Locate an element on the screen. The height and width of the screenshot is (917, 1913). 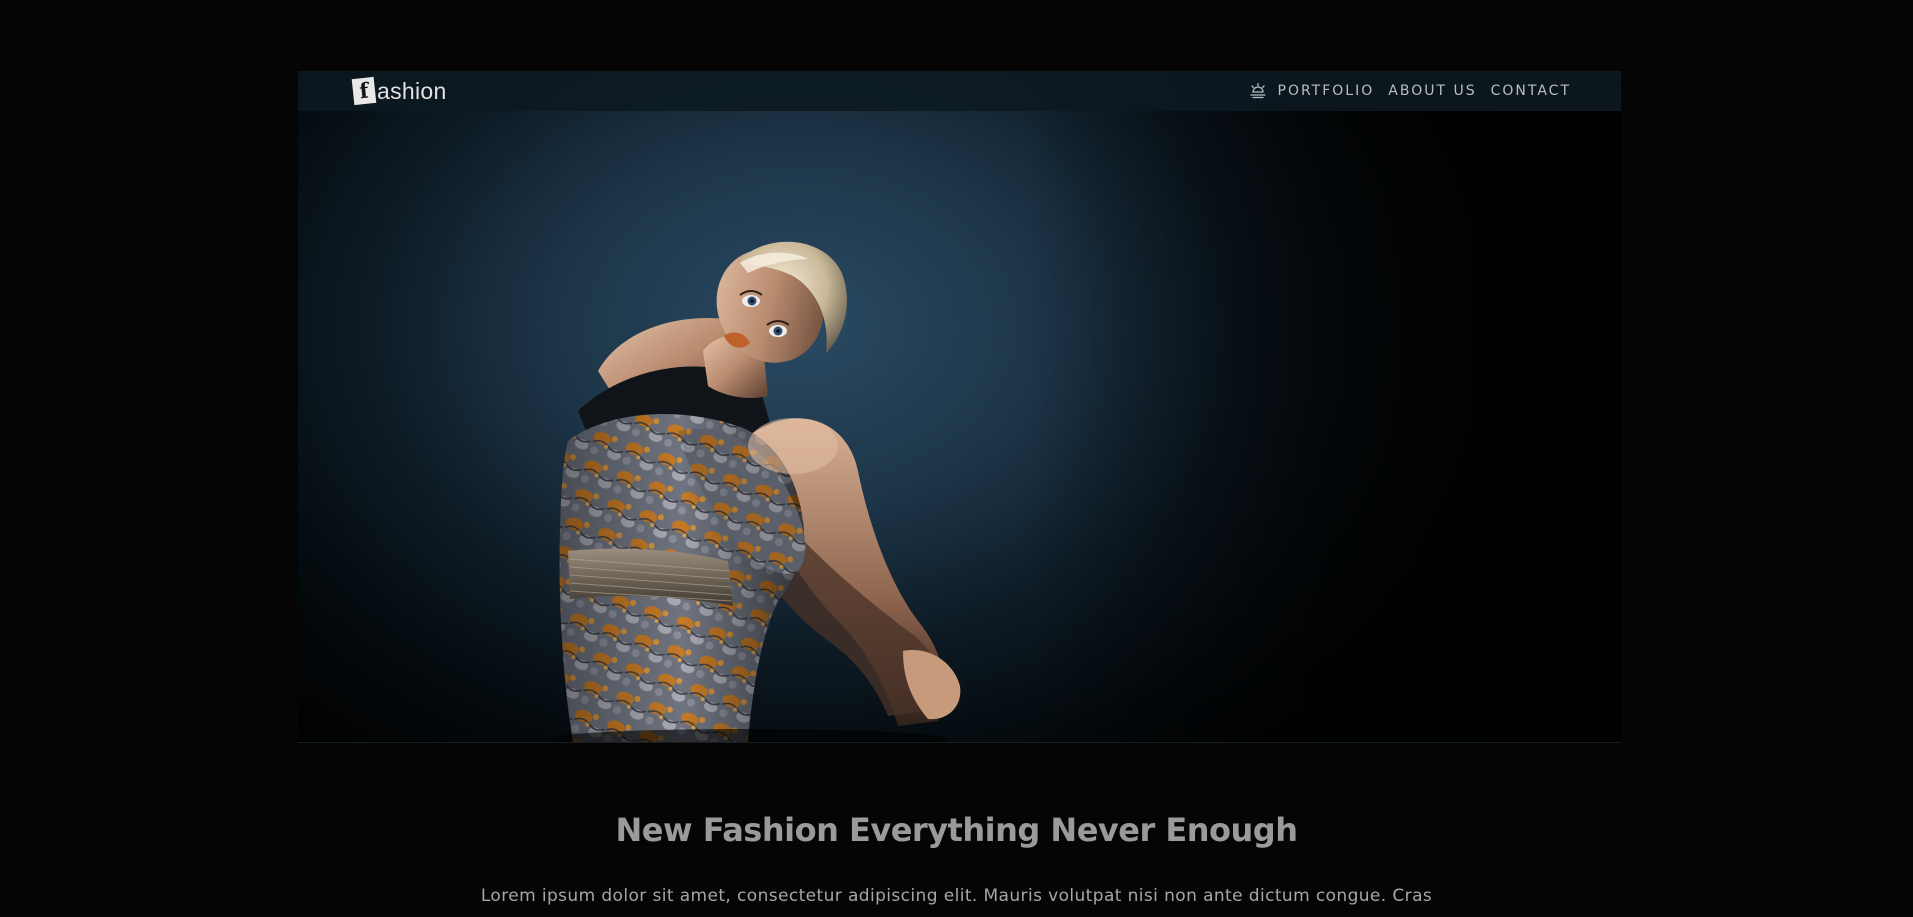
logo: f ashion is located at coordinates (399, 91).